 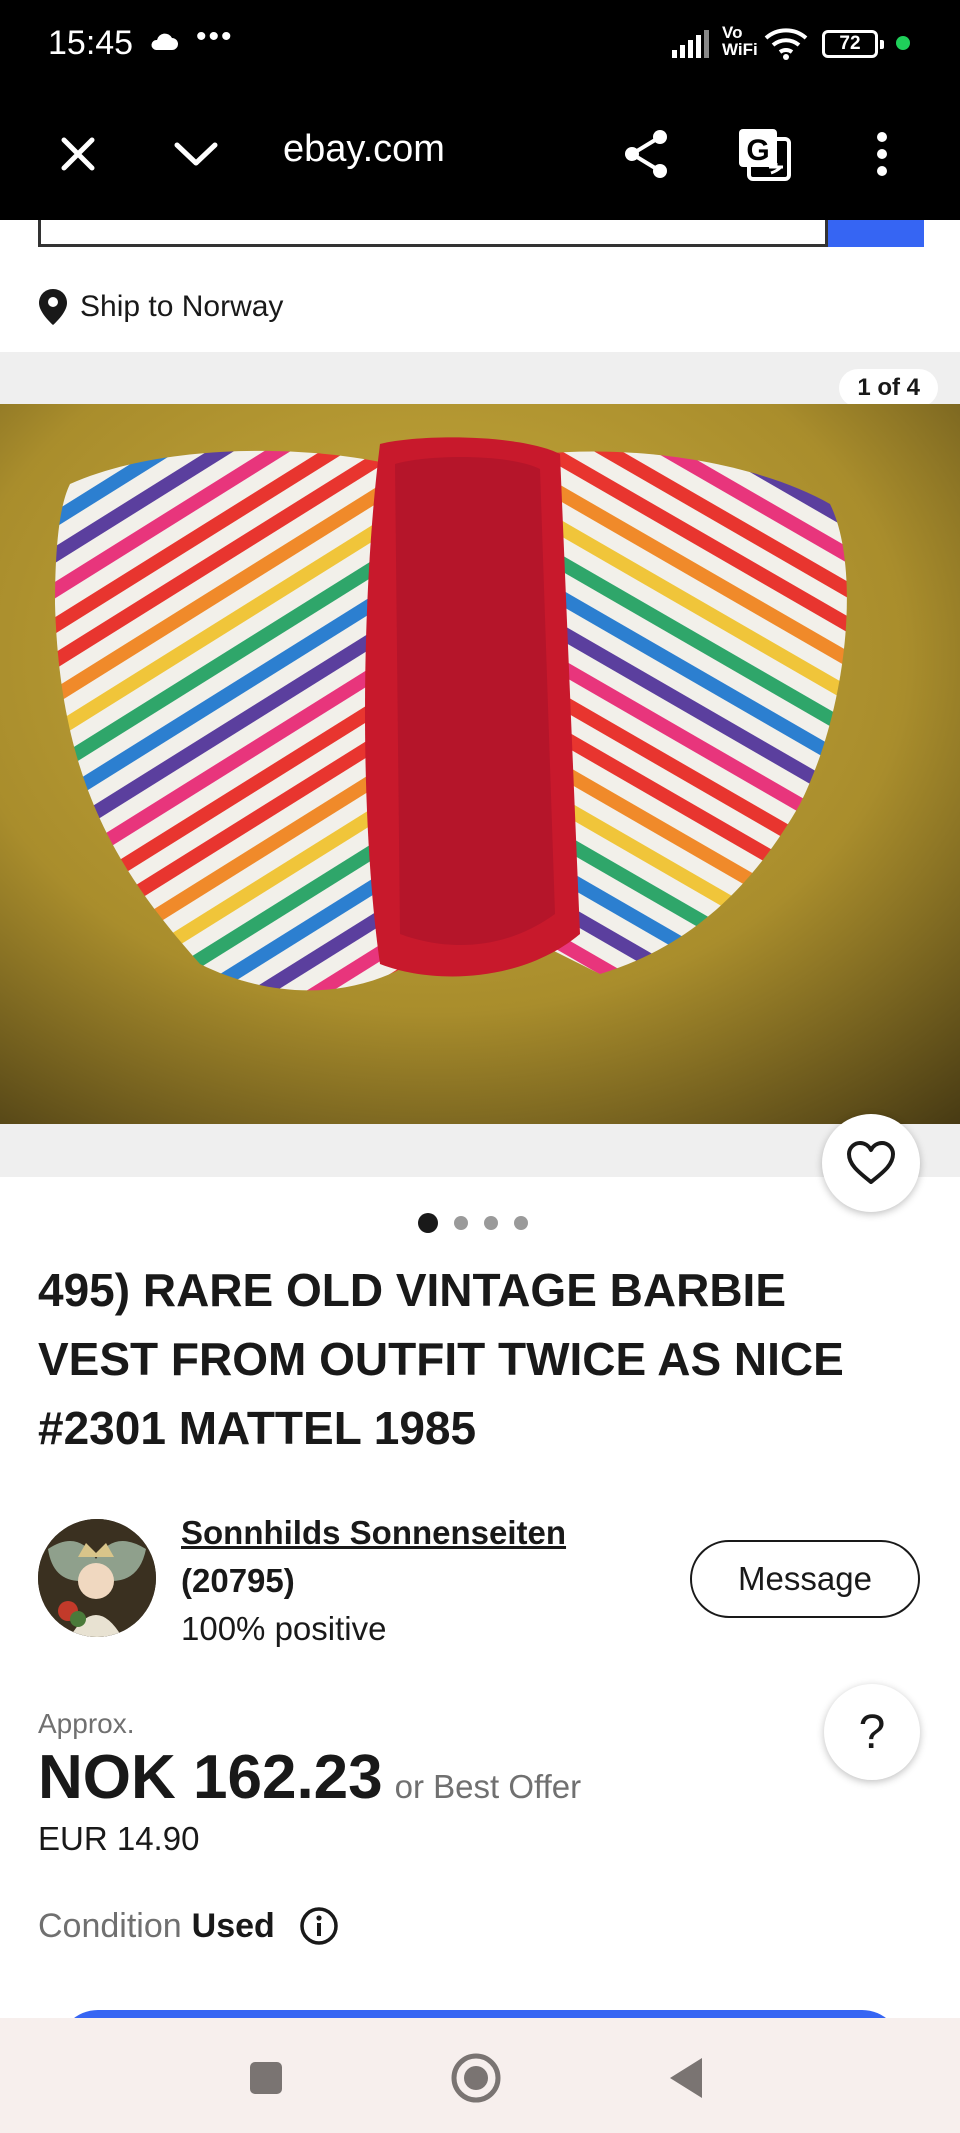 What do you see at coordinates (233, 1925) in the screenshot?
I see `condition-value: Used` at bounding box center [233, 1925].